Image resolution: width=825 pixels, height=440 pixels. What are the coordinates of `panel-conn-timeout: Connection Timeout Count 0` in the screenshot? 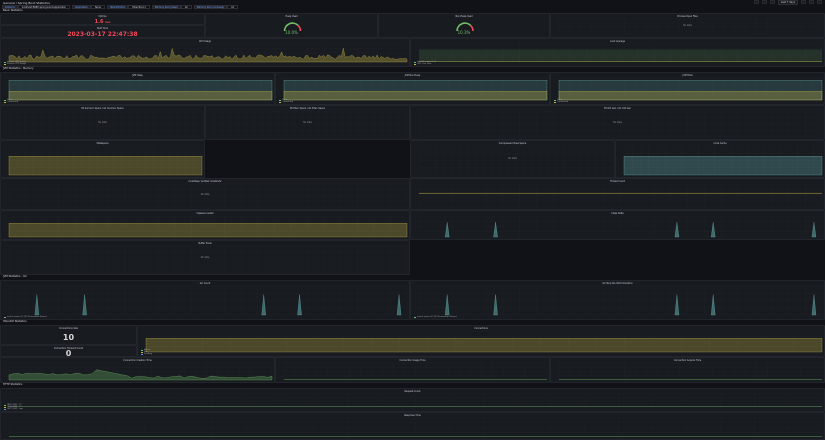 It's located at (68, 351).